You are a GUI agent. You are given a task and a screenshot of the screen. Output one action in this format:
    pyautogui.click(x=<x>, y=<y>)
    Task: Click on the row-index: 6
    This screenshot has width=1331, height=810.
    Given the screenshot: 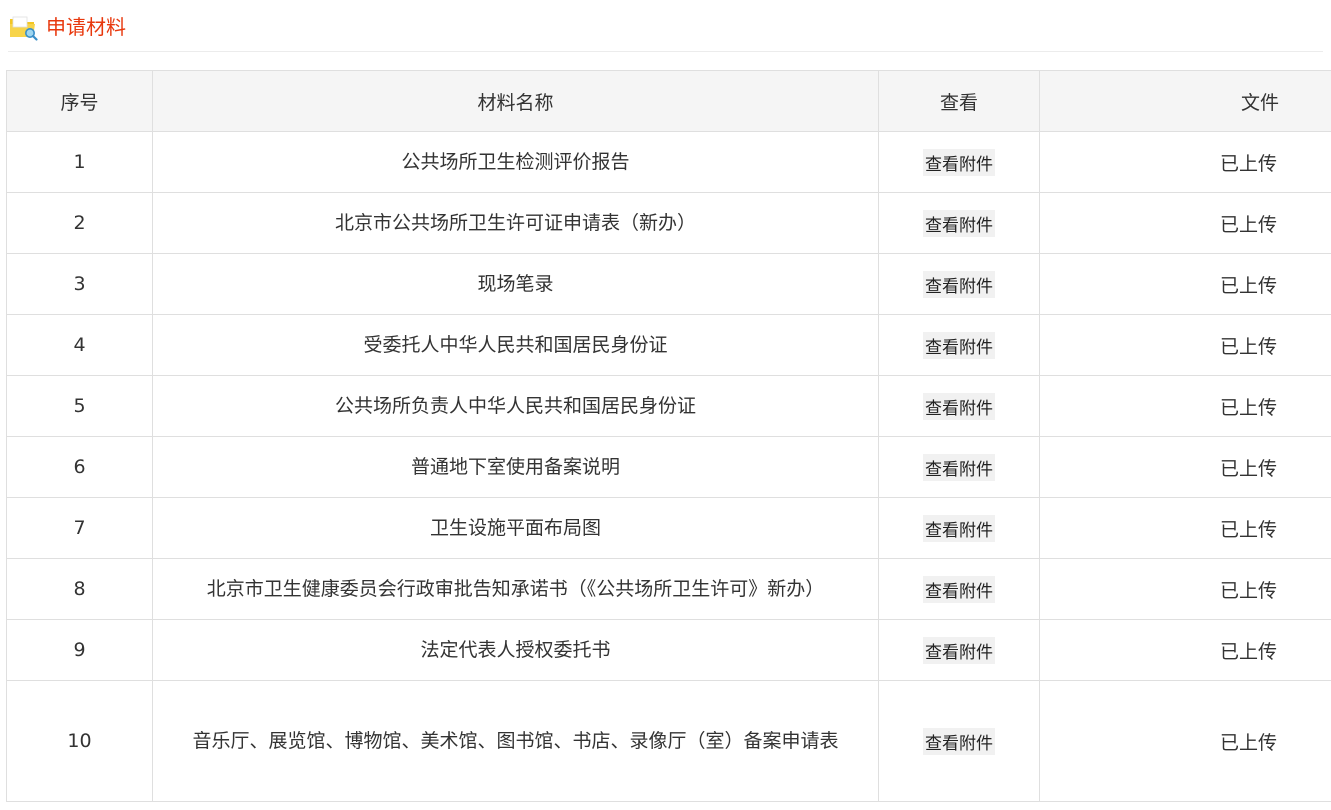 What is the action you would take?
    pyautogui.click(x=79, y=467)
    